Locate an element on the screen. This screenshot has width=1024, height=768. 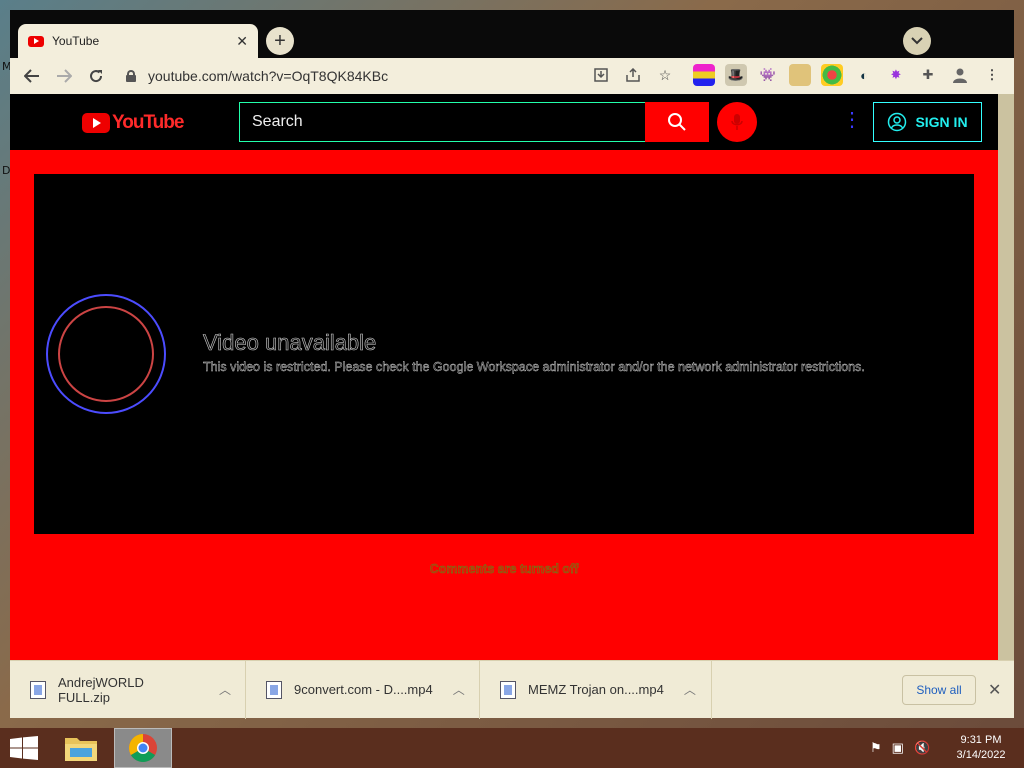
forward-arrow-icon is located at coordinates (64, 76).